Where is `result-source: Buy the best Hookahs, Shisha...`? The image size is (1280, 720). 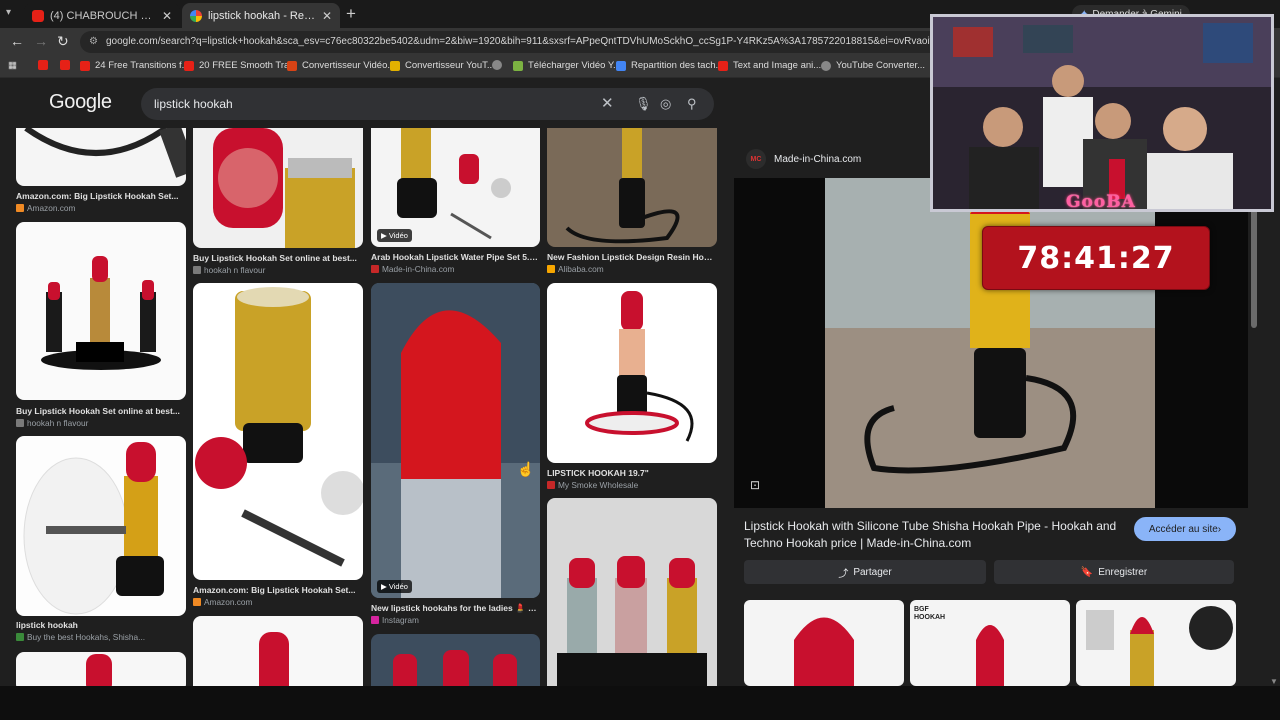 result-source: Buy the best Hookahs, Shisha... is located at coordinates (80, 637).